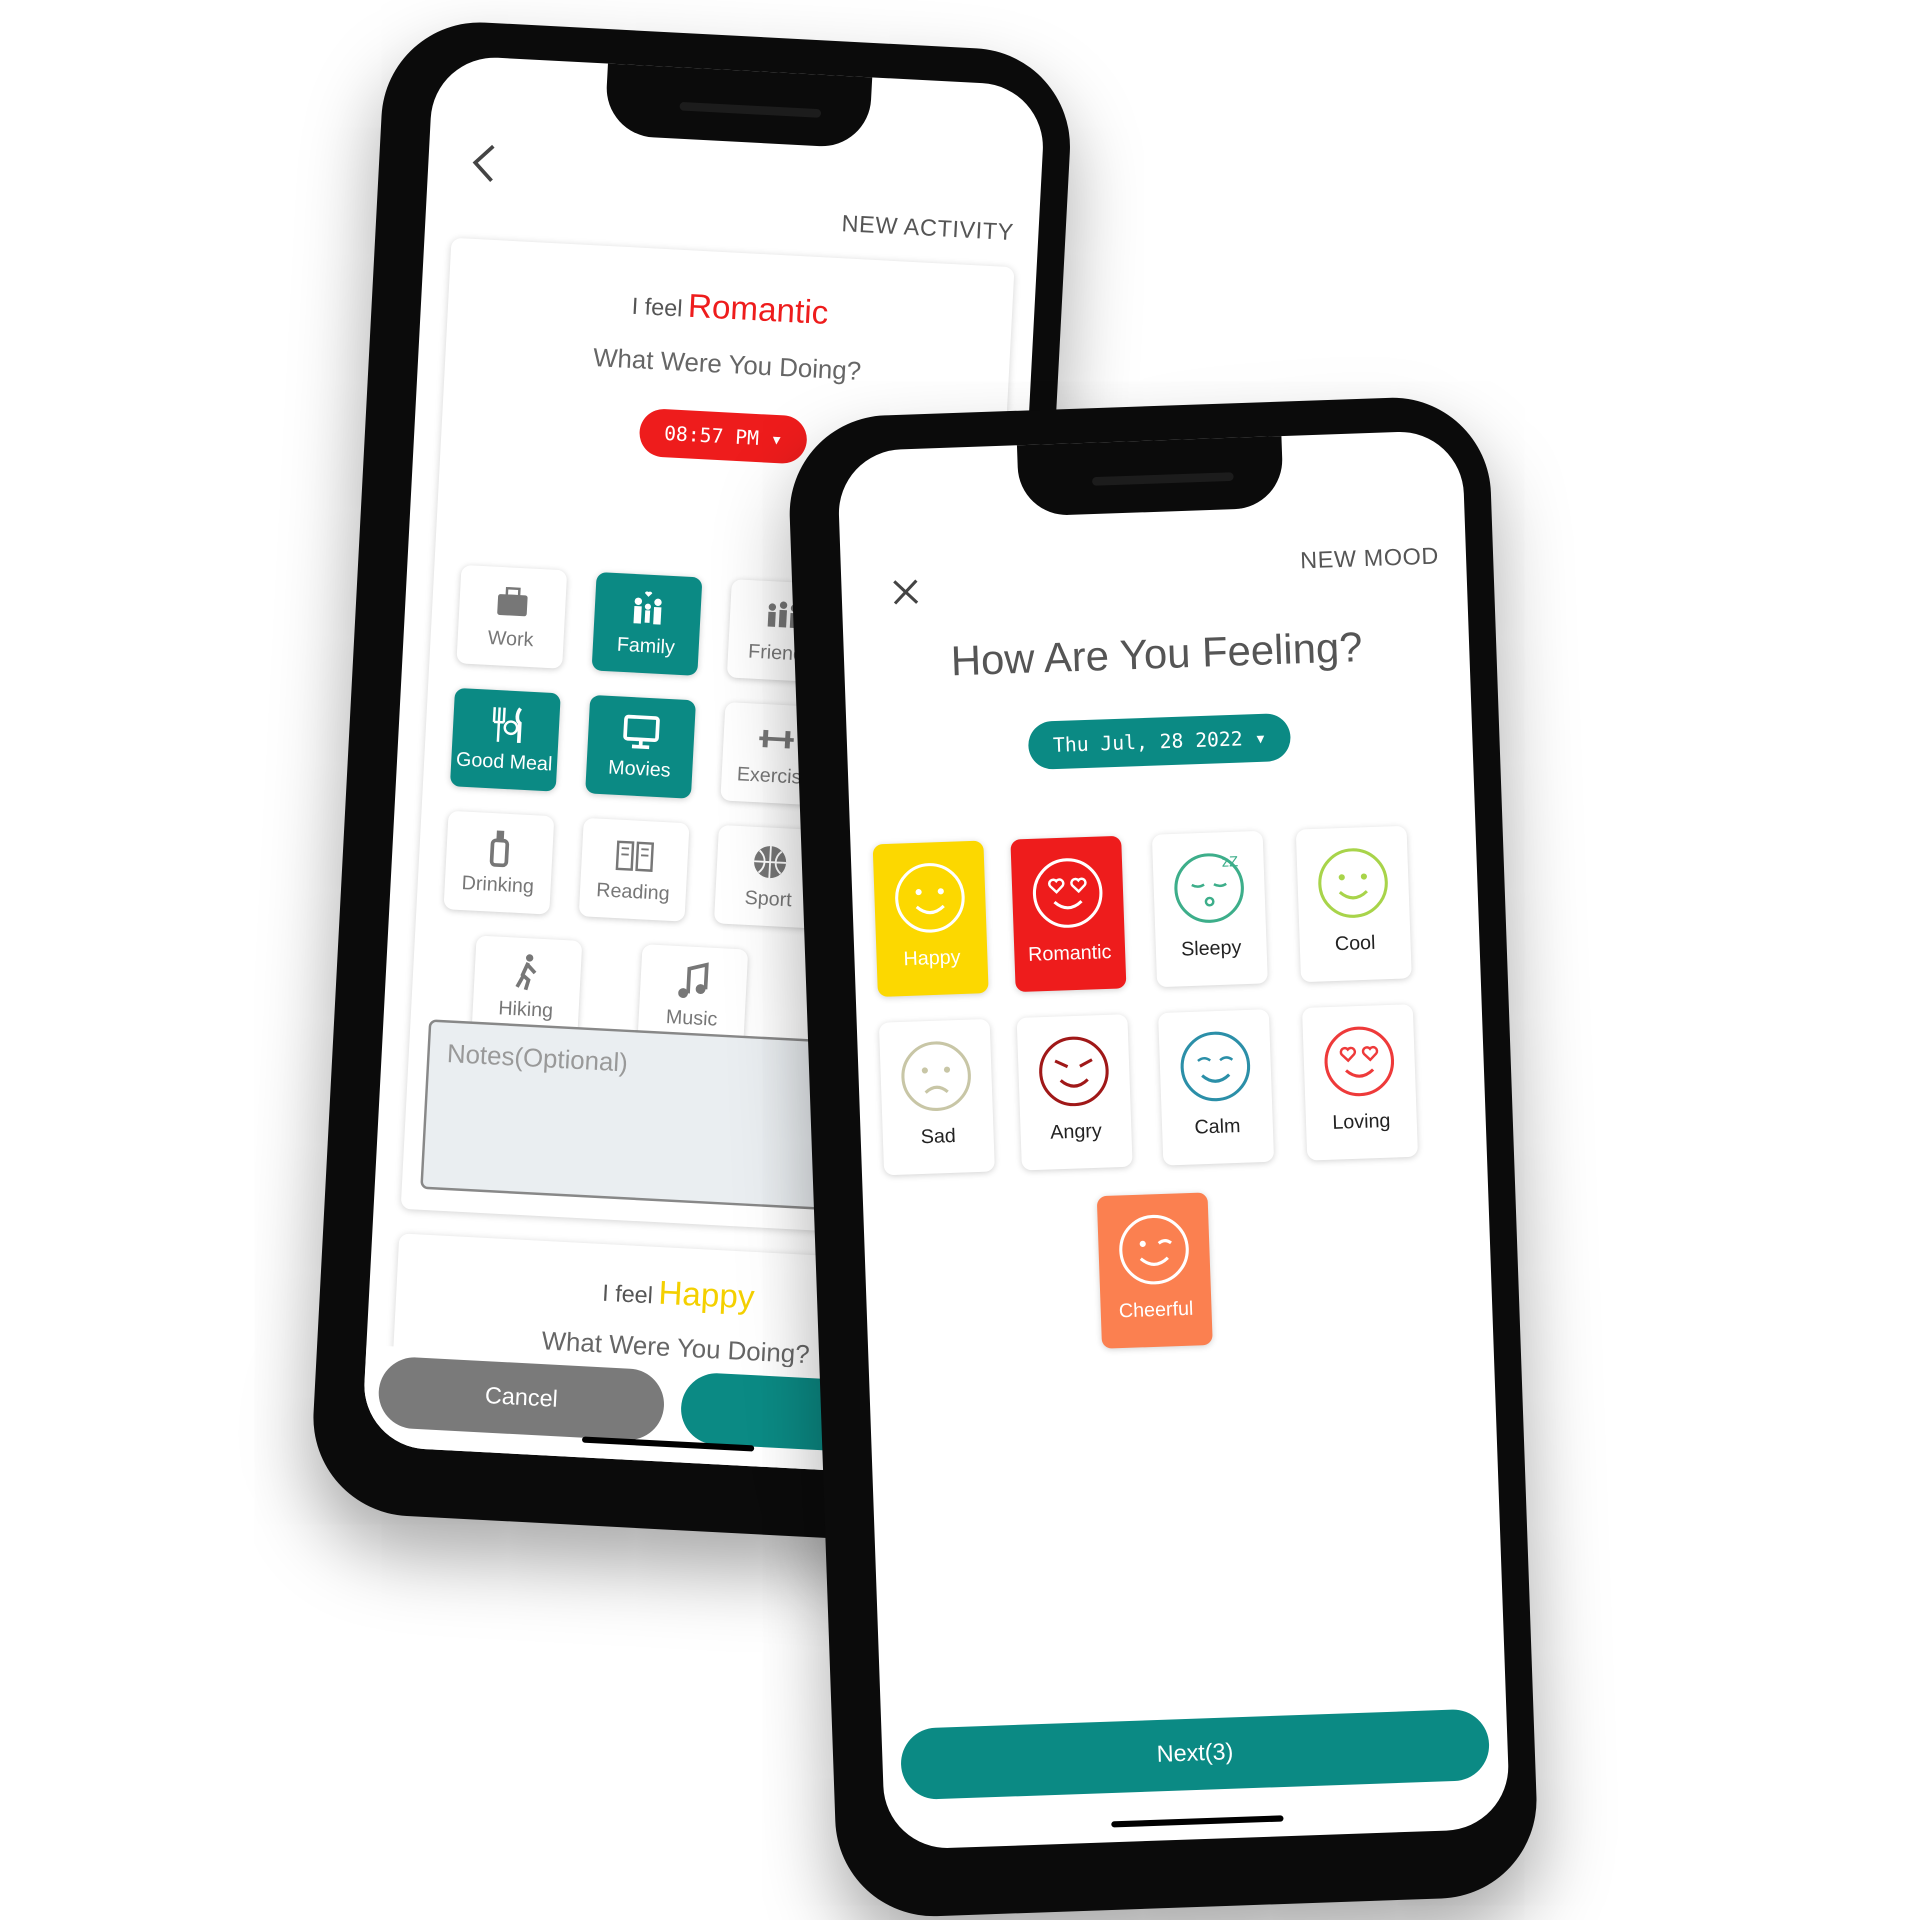 The image size is (1920, 1920). What do you see at coordinates (639, 769) in the screenshot?
I see `activity-label: Movies` at bounding box center [639, 769].